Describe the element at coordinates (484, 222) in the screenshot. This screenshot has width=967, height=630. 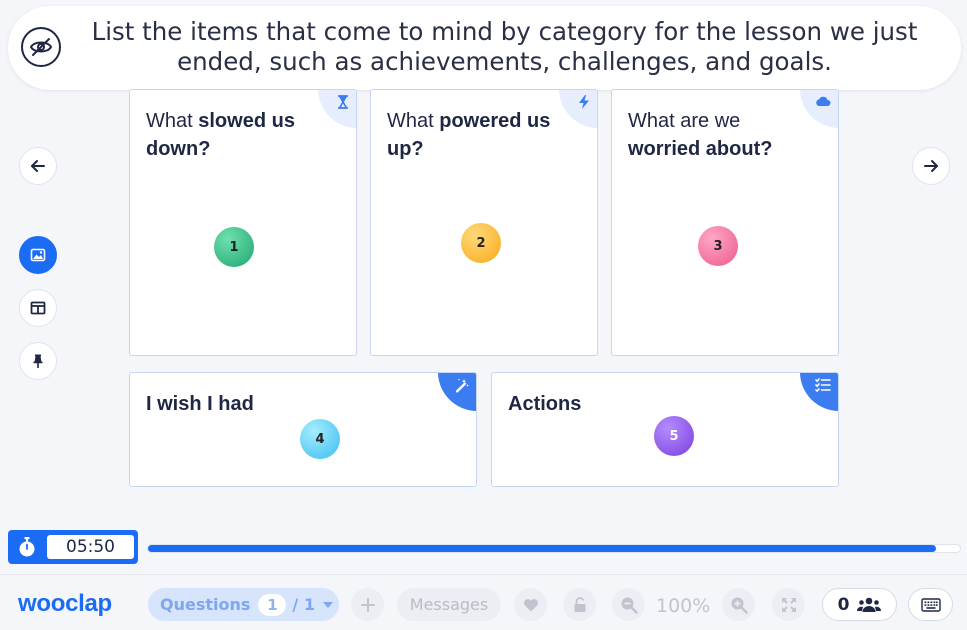
I see `category-card-powered-up: What powered us up? 2` at that location.